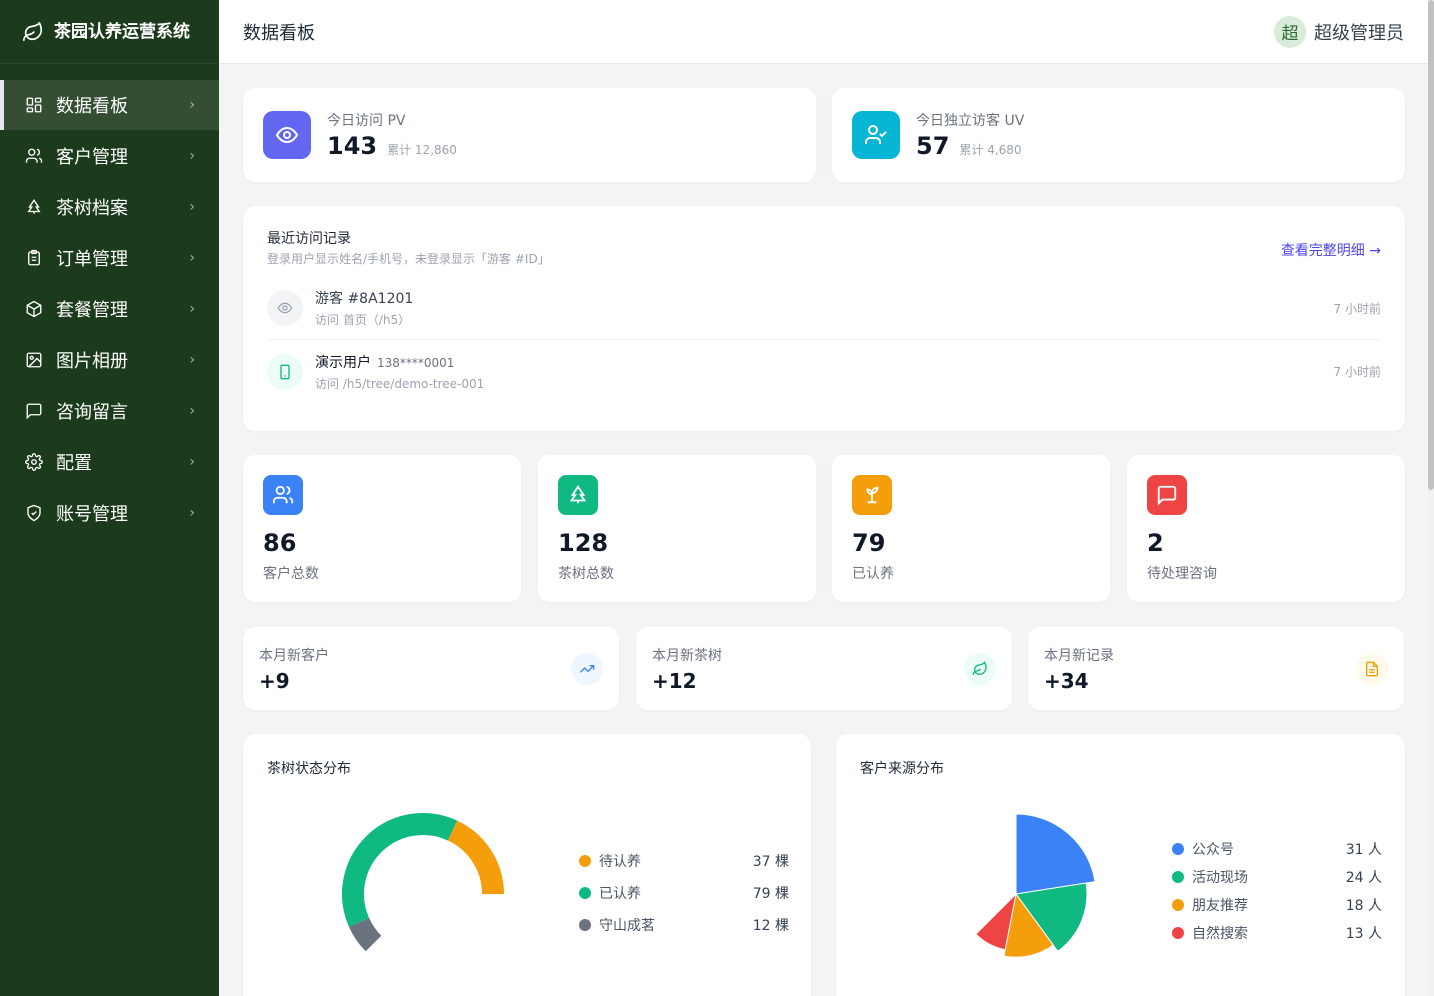 The height and width of the screenshot is (996, 1434). Describe the element at coordinates (400, 870) in the screenshot. I see `donut-segment-已认养` at that location.